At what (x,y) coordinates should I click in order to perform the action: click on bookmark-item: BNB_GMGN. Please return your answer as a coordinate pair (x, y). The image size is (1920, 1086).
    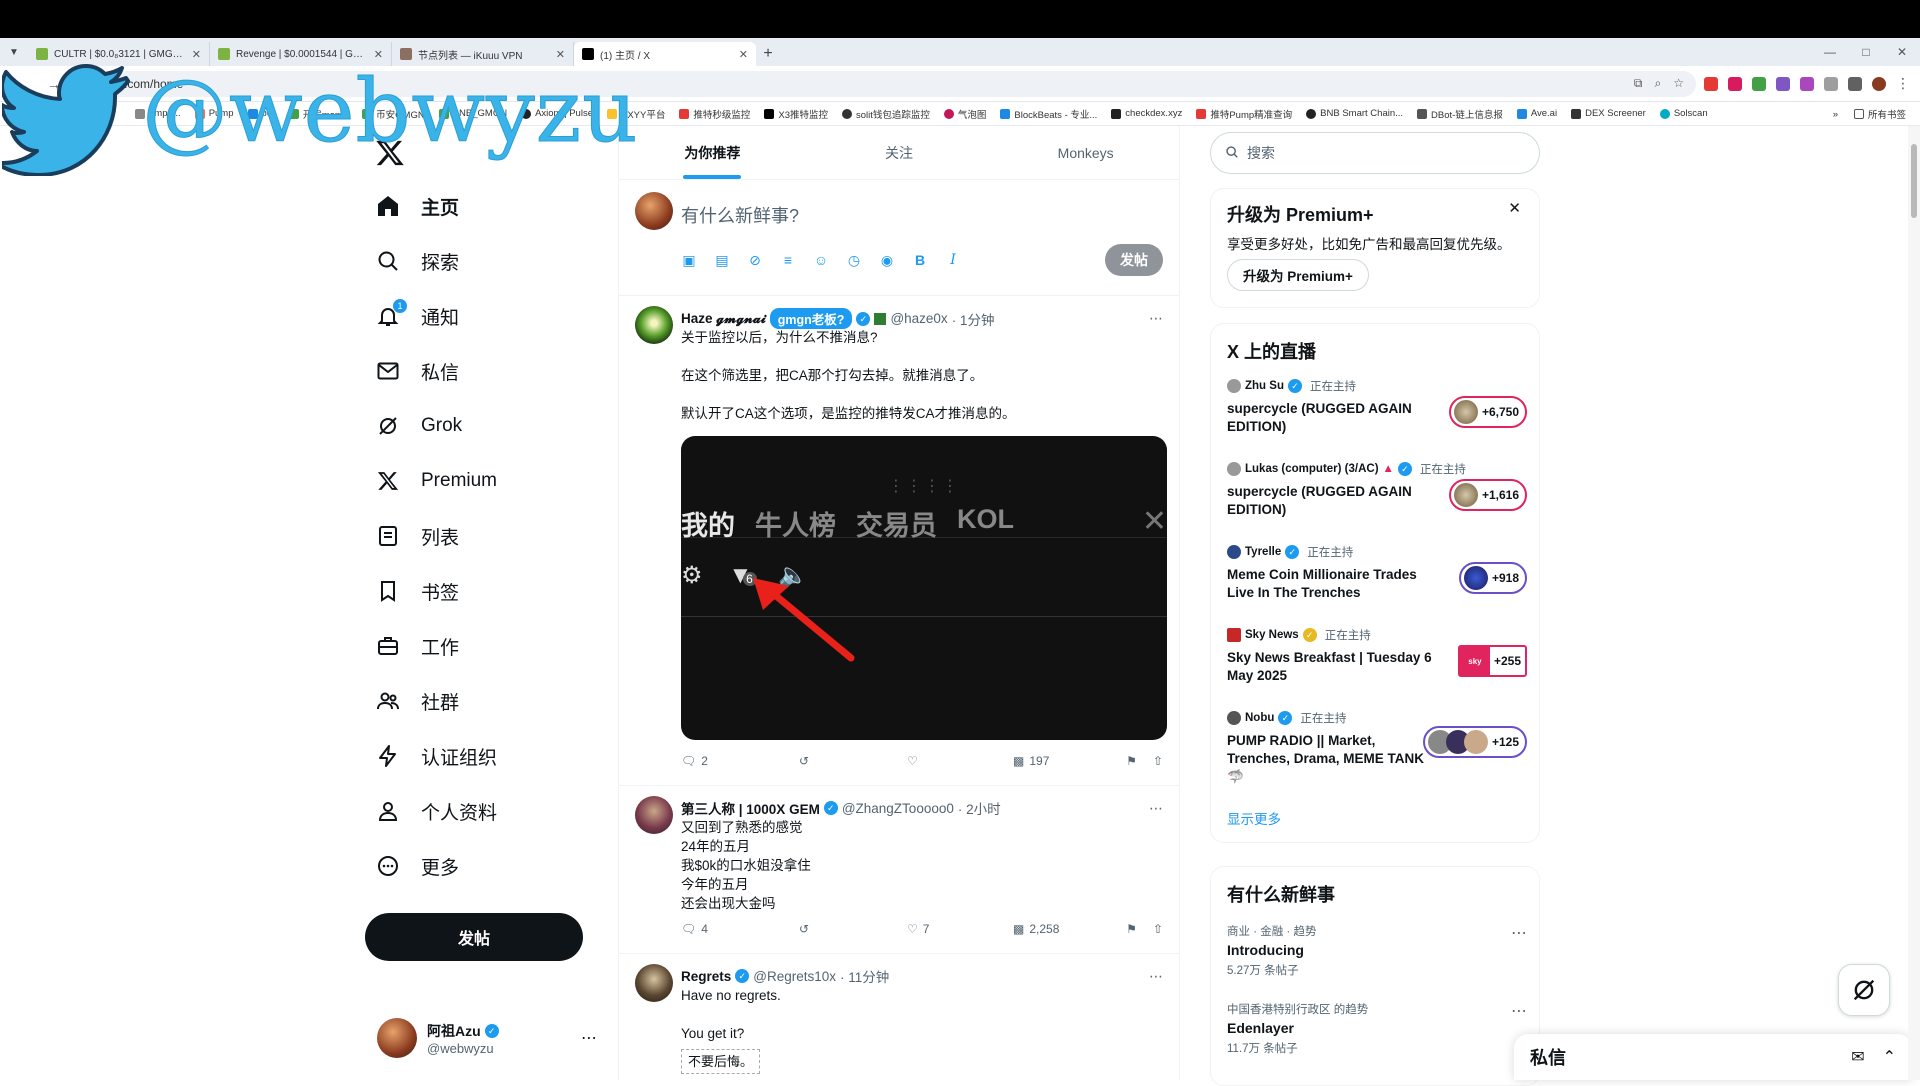
    Looking at the image, I should click on (472, 113).